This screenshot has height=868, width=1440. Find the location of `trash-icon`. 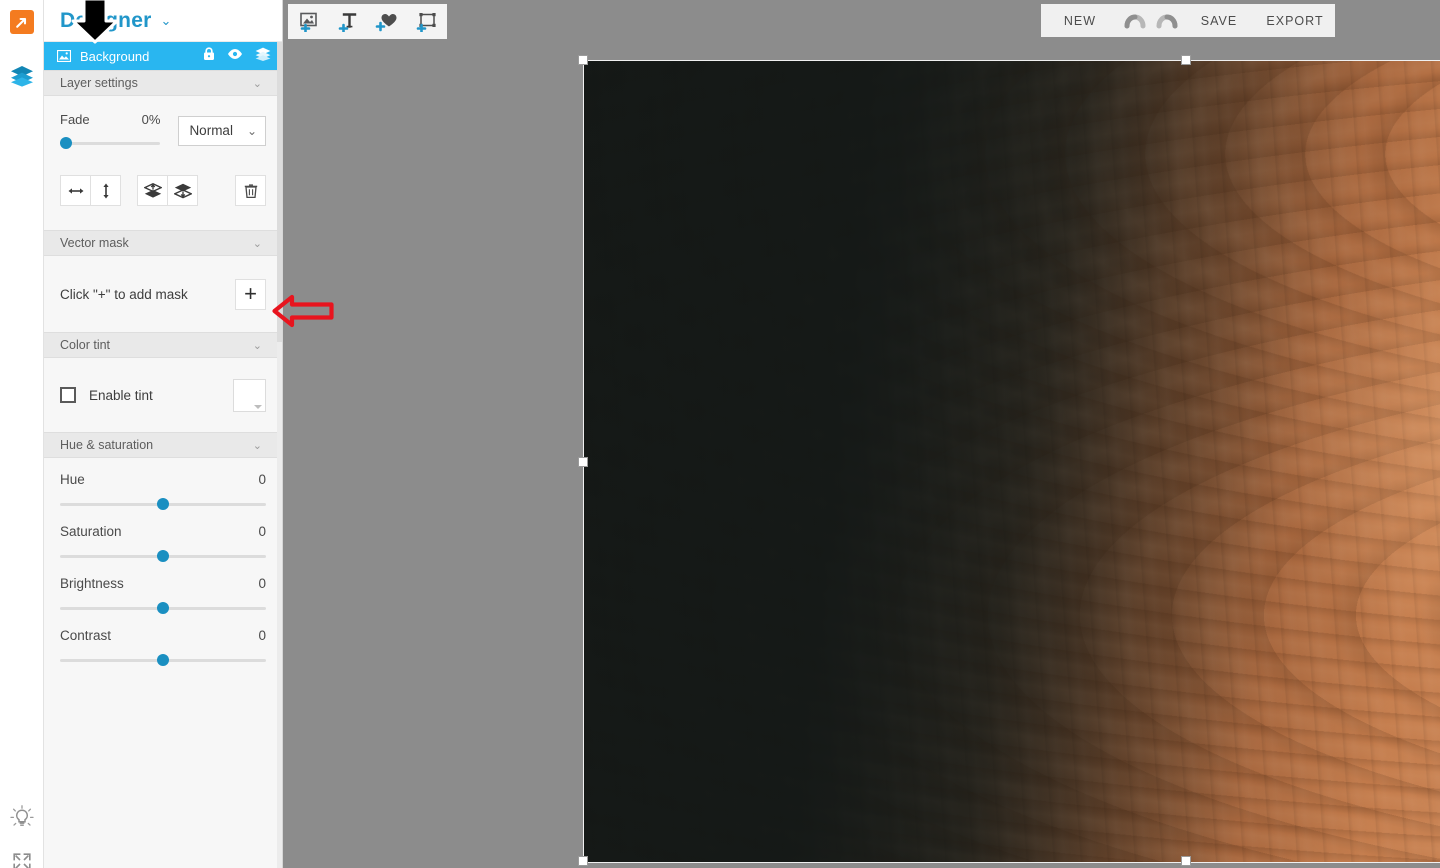

trash-icon is located at coordinates (250, 190).